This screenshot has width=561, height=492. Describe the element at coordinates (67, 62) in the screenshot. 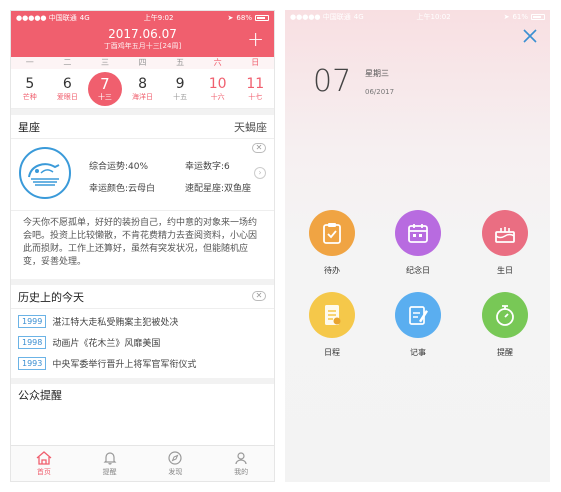

I see `weekday-label: 二` at that location.